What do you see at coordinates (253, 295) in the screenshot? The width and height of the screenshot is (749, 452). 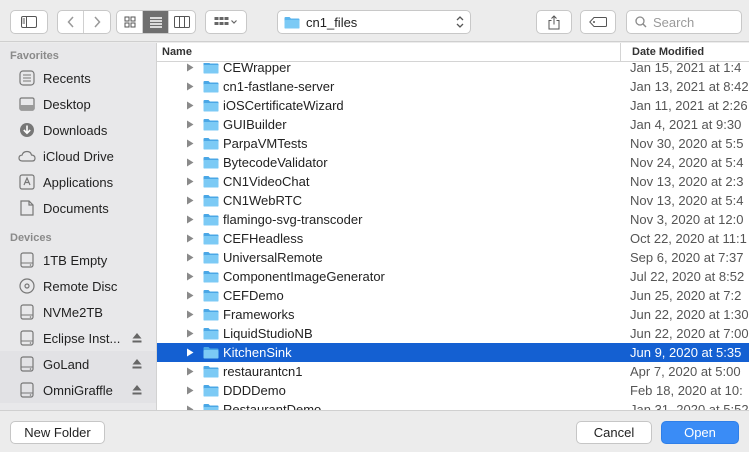 I see `file-name: CEFDemo` at bounding box center [253, 295].